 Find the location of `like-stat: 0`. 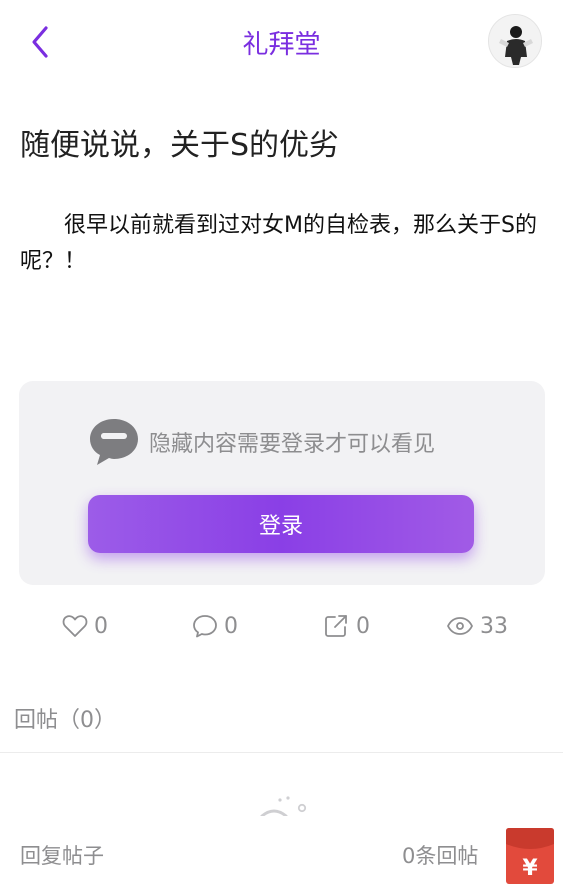

like-stat: 0 is located at coordinates (85, 626).